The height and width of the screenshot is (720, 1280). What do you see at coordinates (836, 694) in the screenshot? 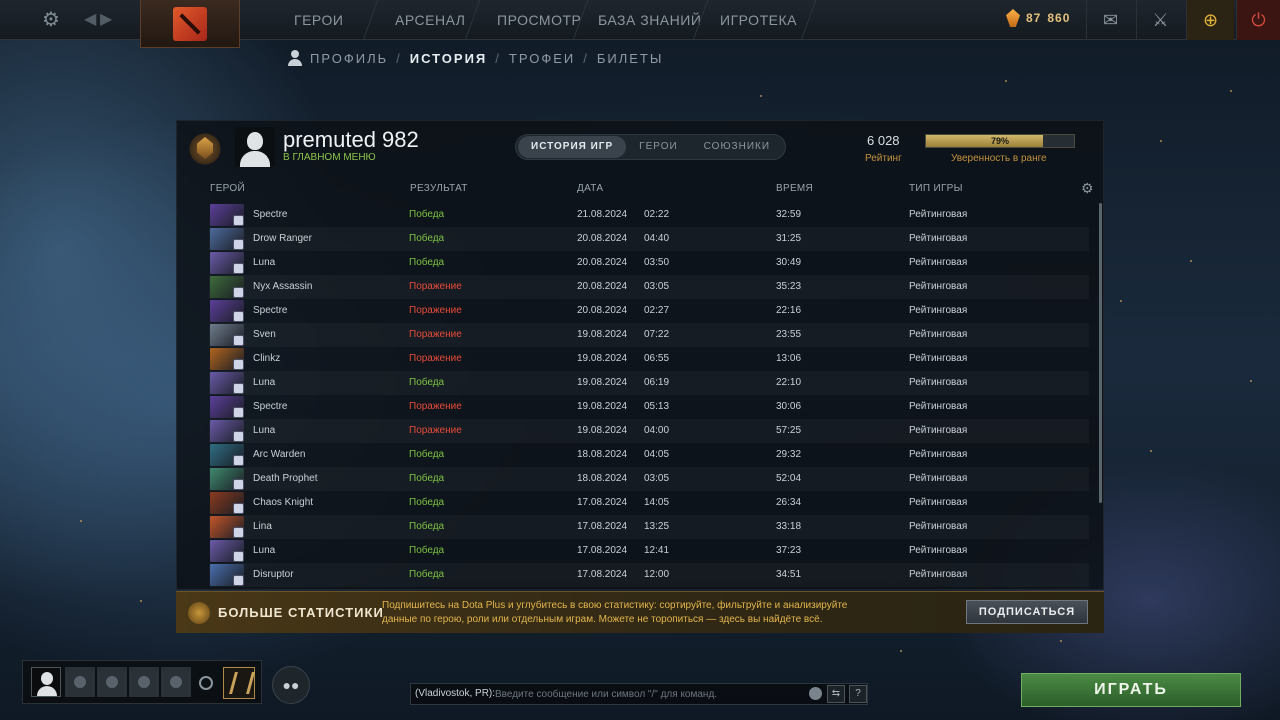
I see `chat-wheel-icon: ⇆` at bounding box center [836, 694].